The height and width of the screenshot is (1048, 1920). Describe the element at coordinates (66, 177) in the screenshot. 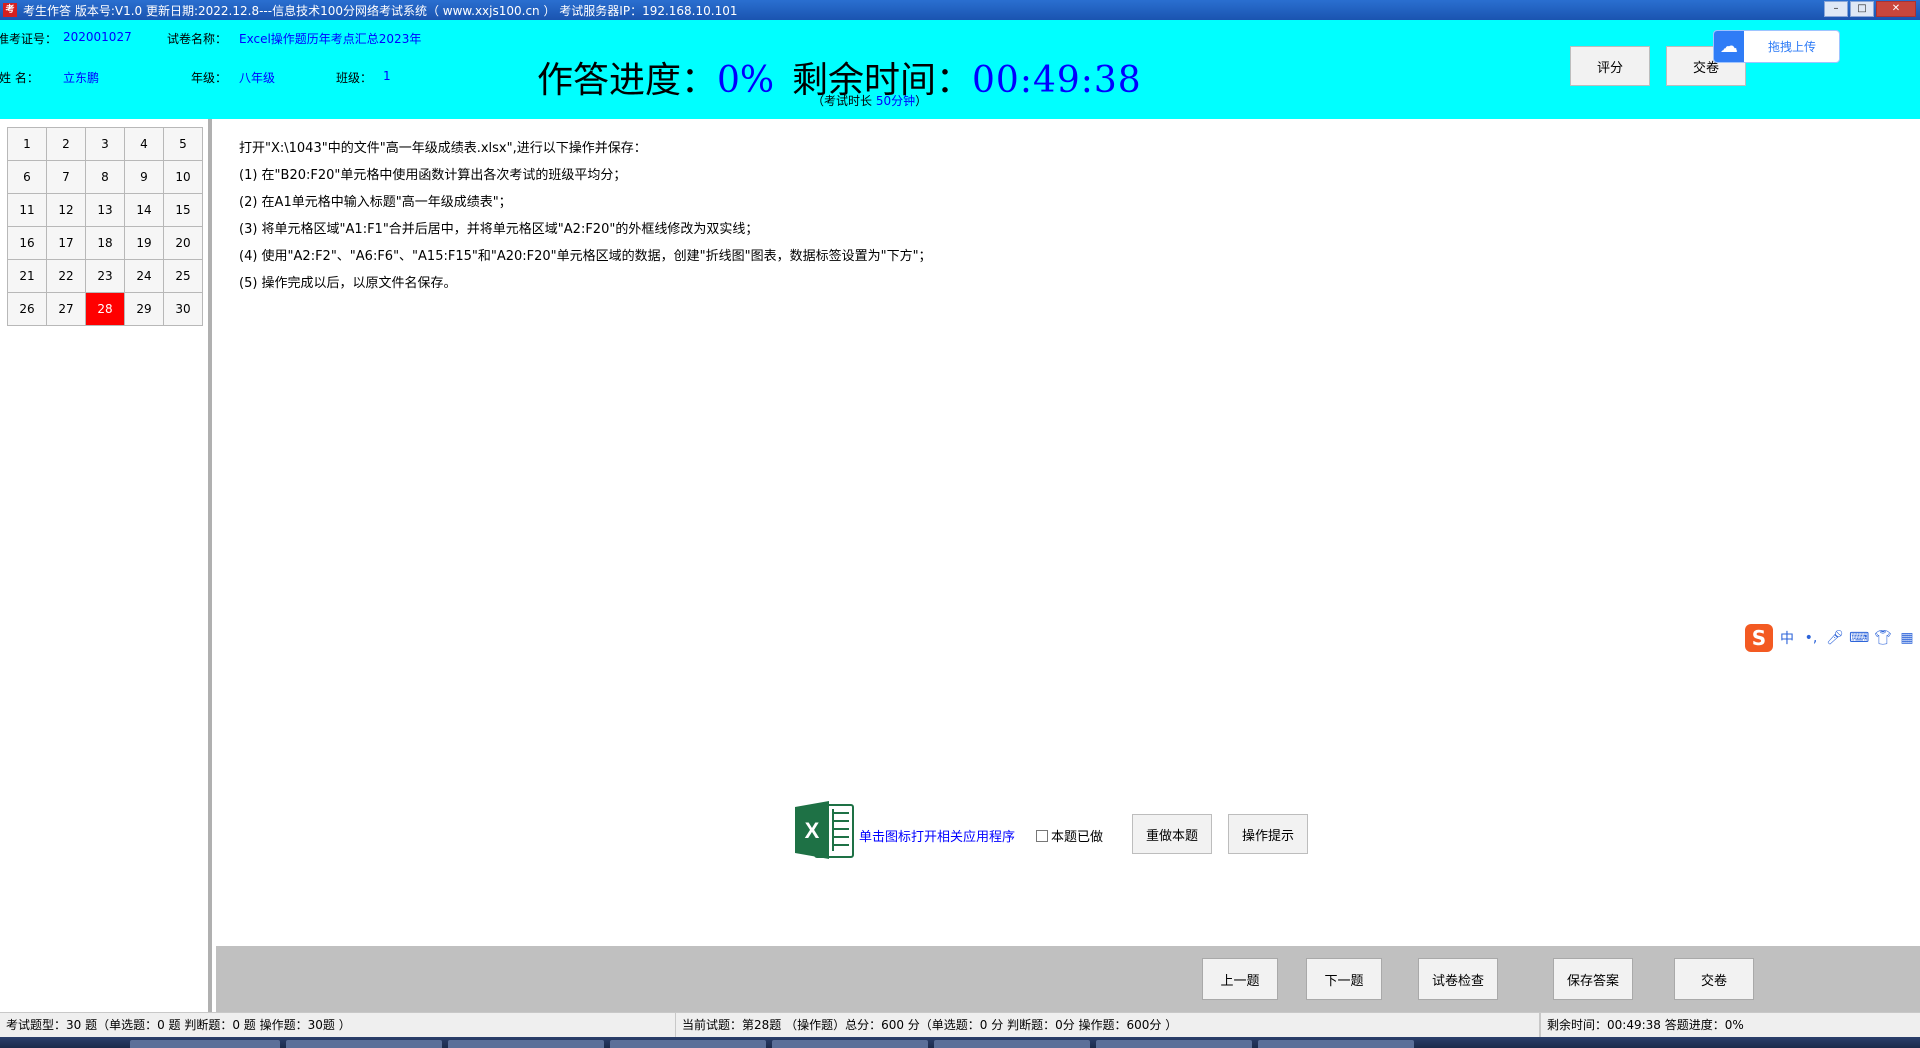

I see `question-number-7: 7` at that location.